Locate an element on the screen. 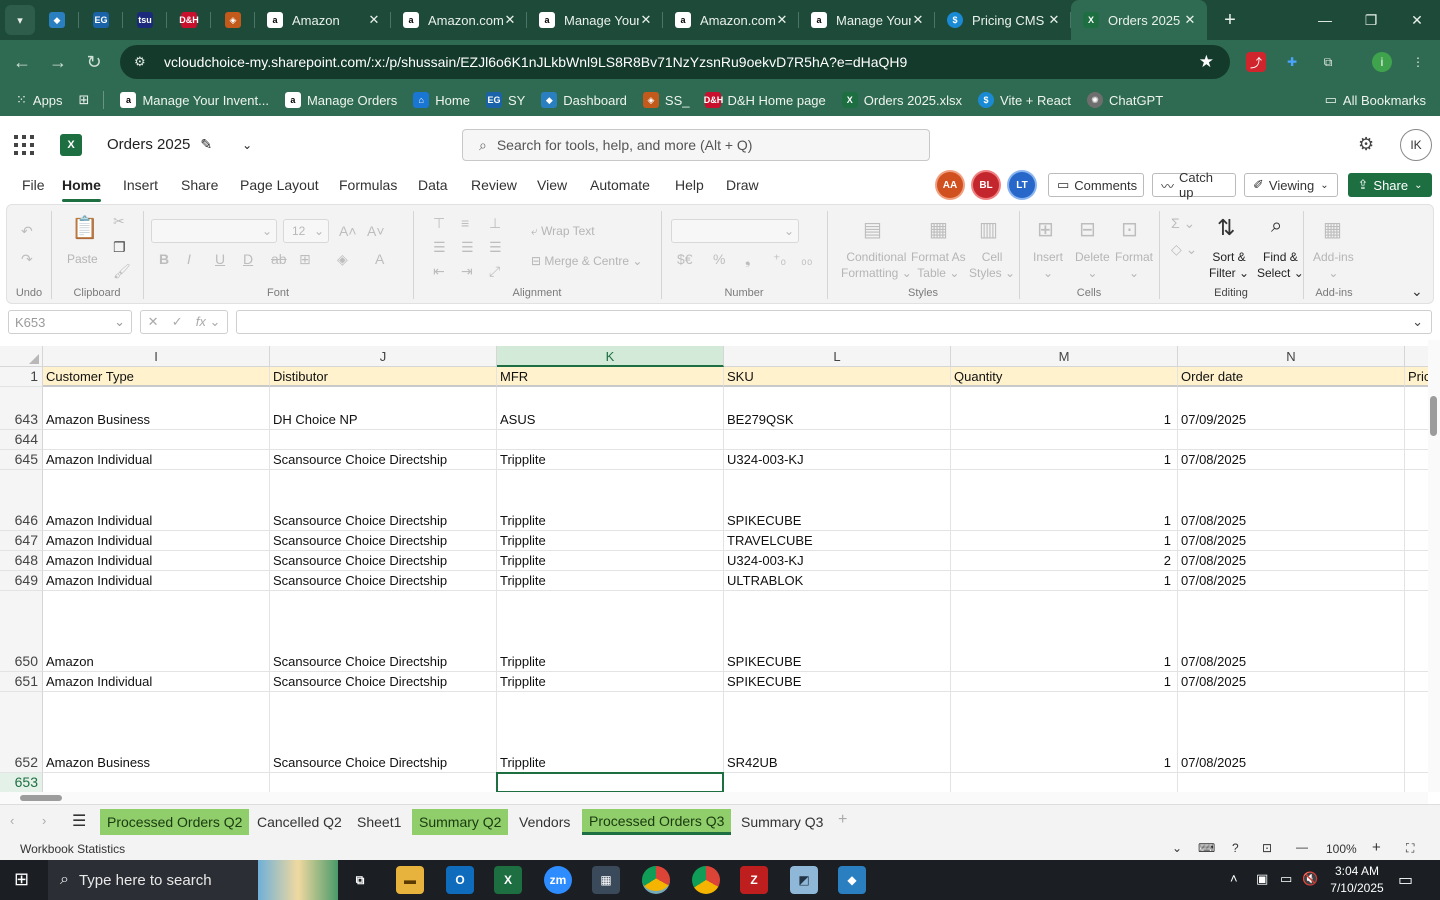 The image size is (1440, 900). fill-color-icon: ◈ is located at coordinates (342, 259).